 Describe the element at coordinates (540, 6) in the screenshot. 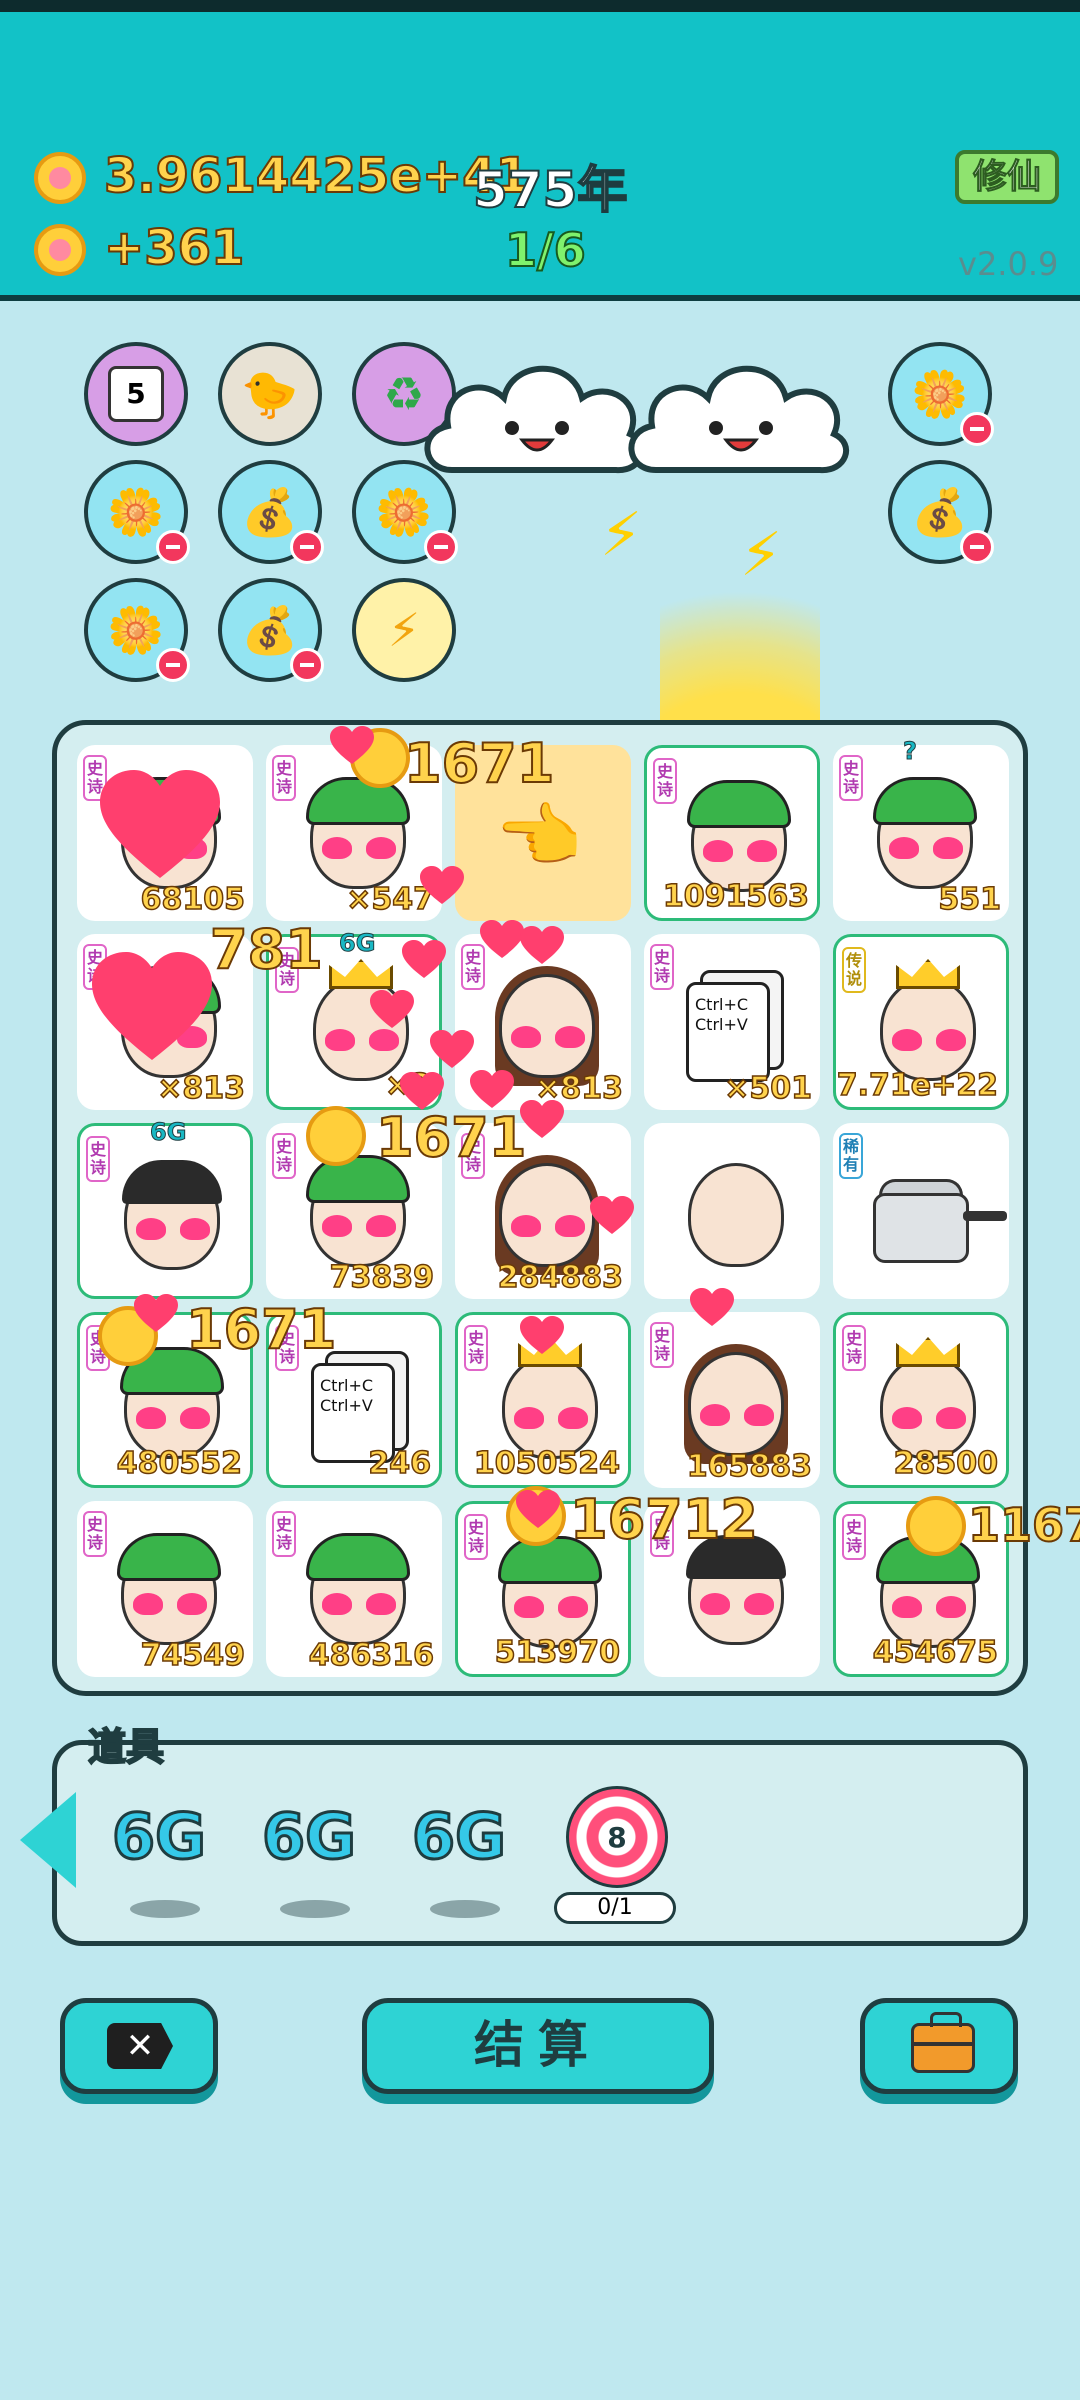

I see `status-strip` at that location.